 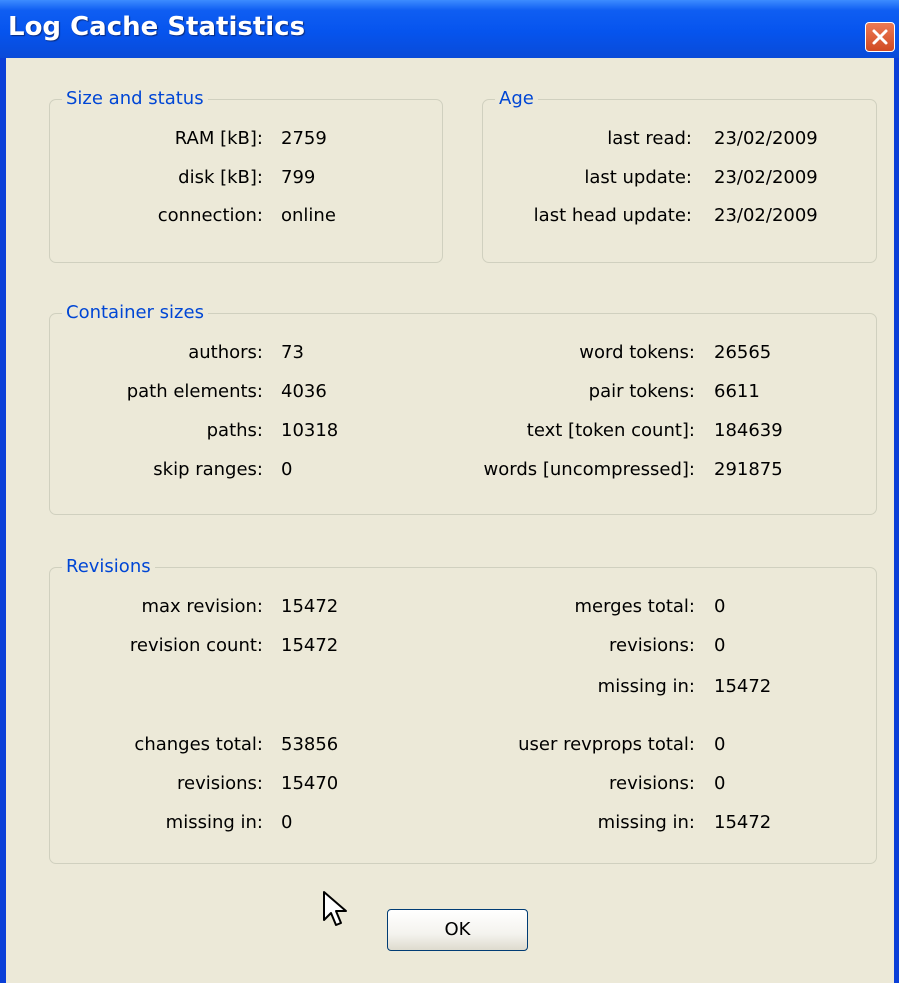 What do you see at coordinates (652, 645) in the screenshot?
I see `merges-revisions-label: revisions:` at bounding box center [652, 645].